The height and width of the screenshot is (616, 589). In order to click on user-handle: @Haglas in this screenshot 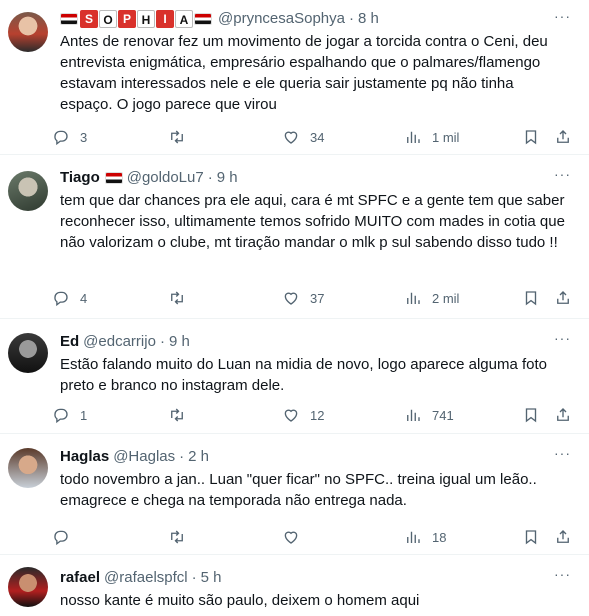, I will do `click(144, 457)`.